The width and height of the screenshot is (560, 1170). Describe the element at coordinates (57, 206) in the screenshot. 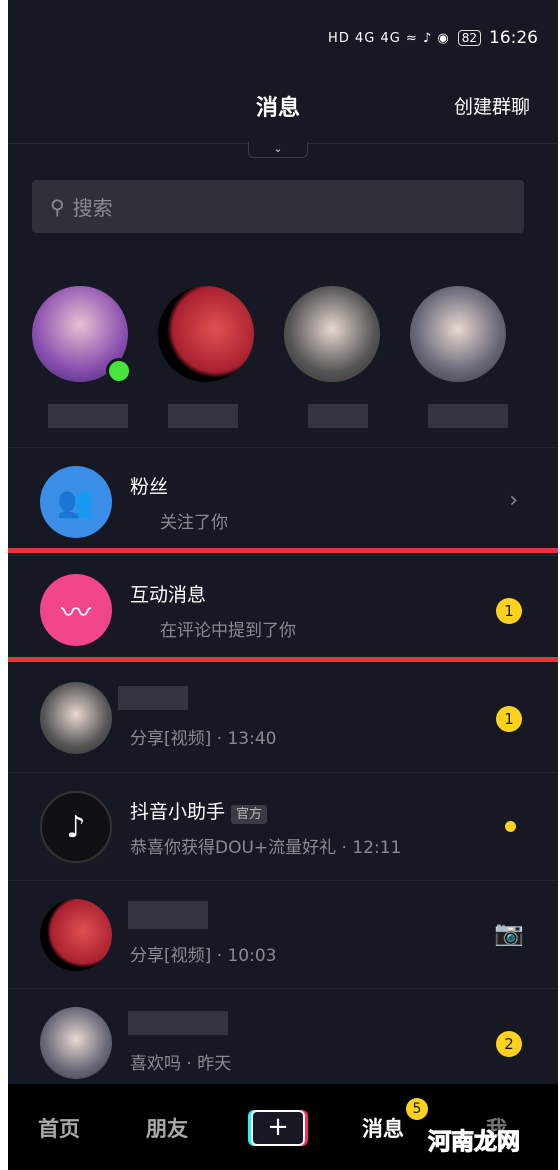

I see `search-icon: ⚲` at that location.